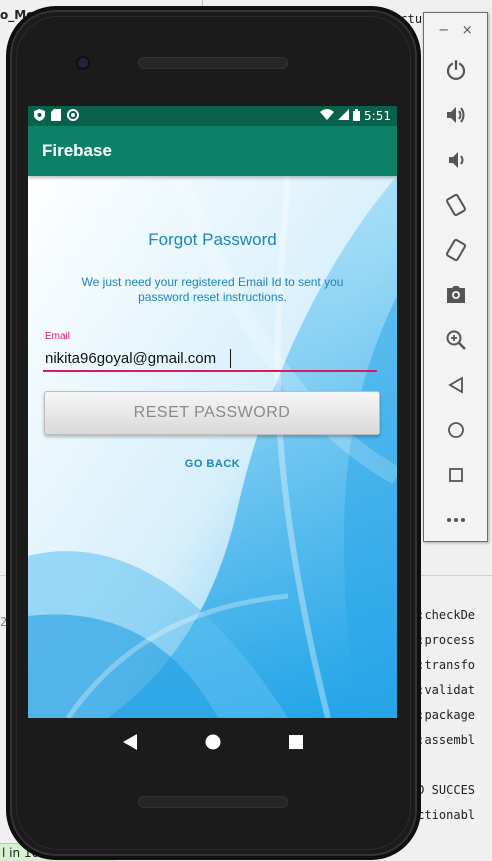  What do you see at coordinates (455, 339) in the screenshot?
I see `zoom-icon` at bounding box center [455, 339].